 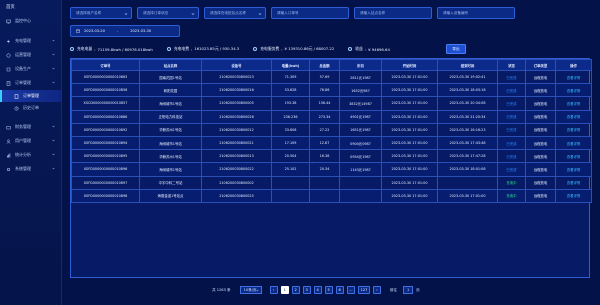 I want to click on column-header: 站点名称, so click(x=170, y=65).